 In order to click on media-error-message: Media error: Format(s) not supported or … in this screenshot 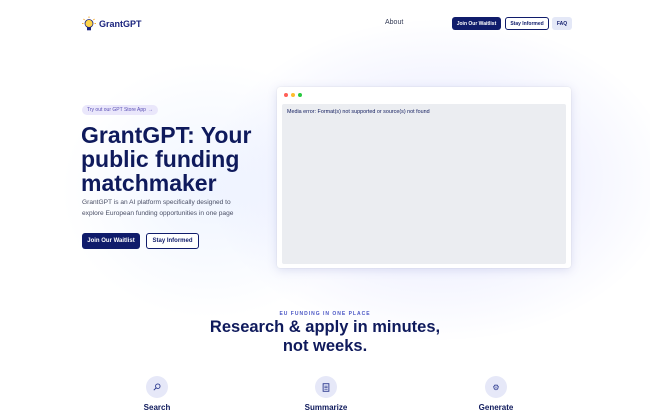, I will do `click(358, 112)`.